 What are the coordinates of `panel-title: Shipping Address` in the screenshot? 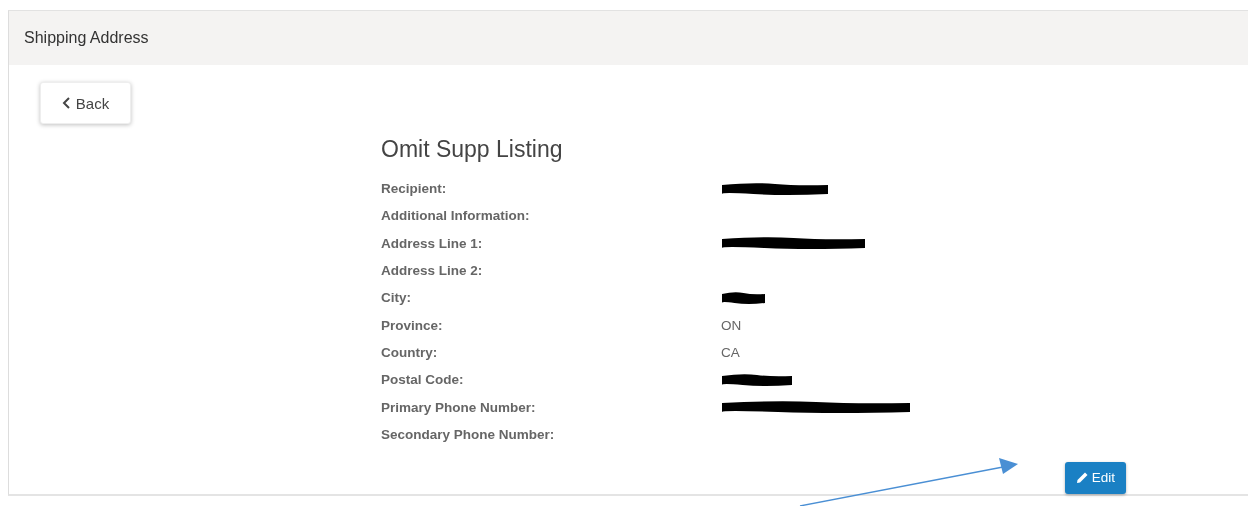 It's located at (86, 38).